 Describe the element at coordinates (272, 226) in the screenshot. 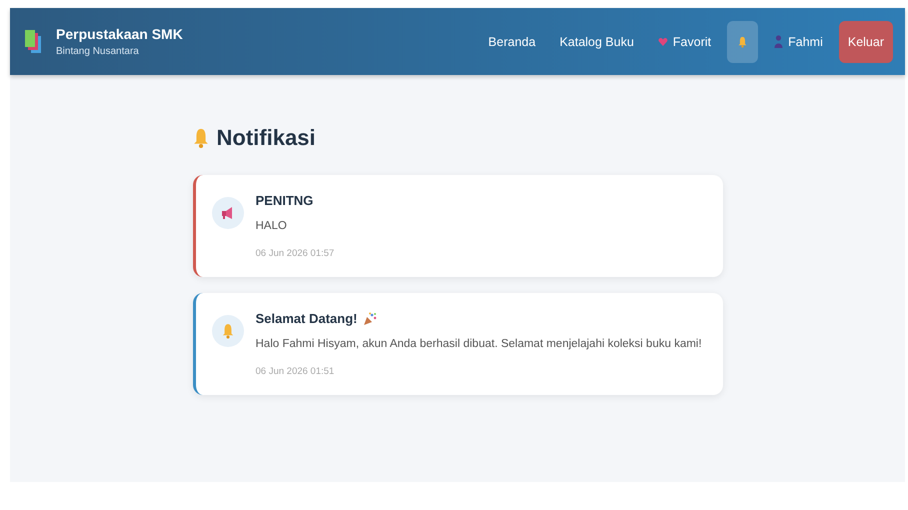

I see `notification-message: HALO` at that location.